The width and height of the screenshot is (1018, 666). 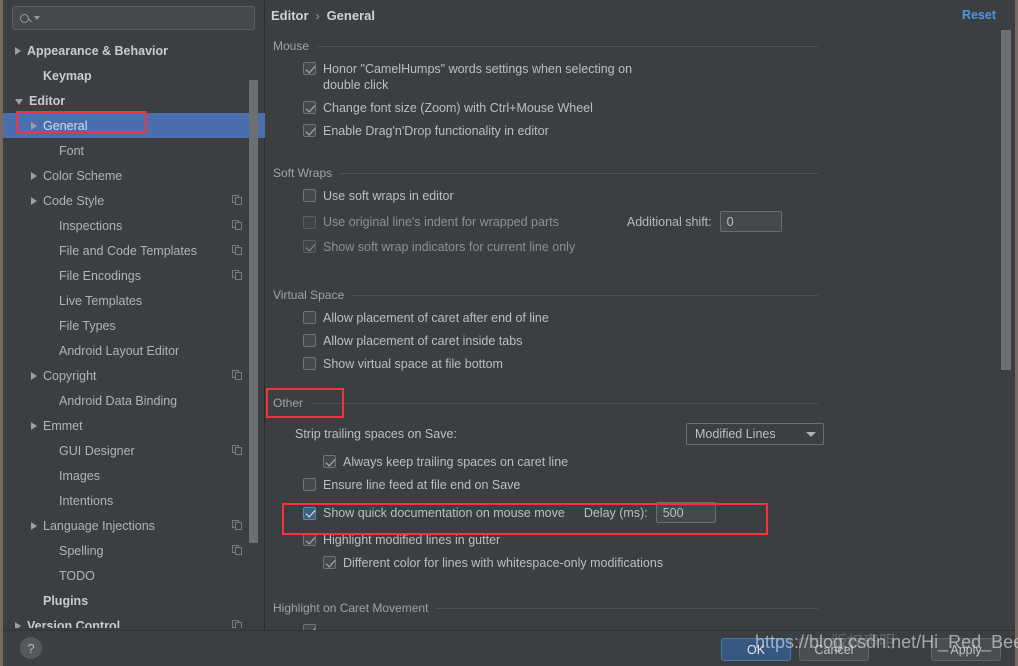 I want to click on strip-trailing-select: Modified Lines, so click(x=755, y=434).